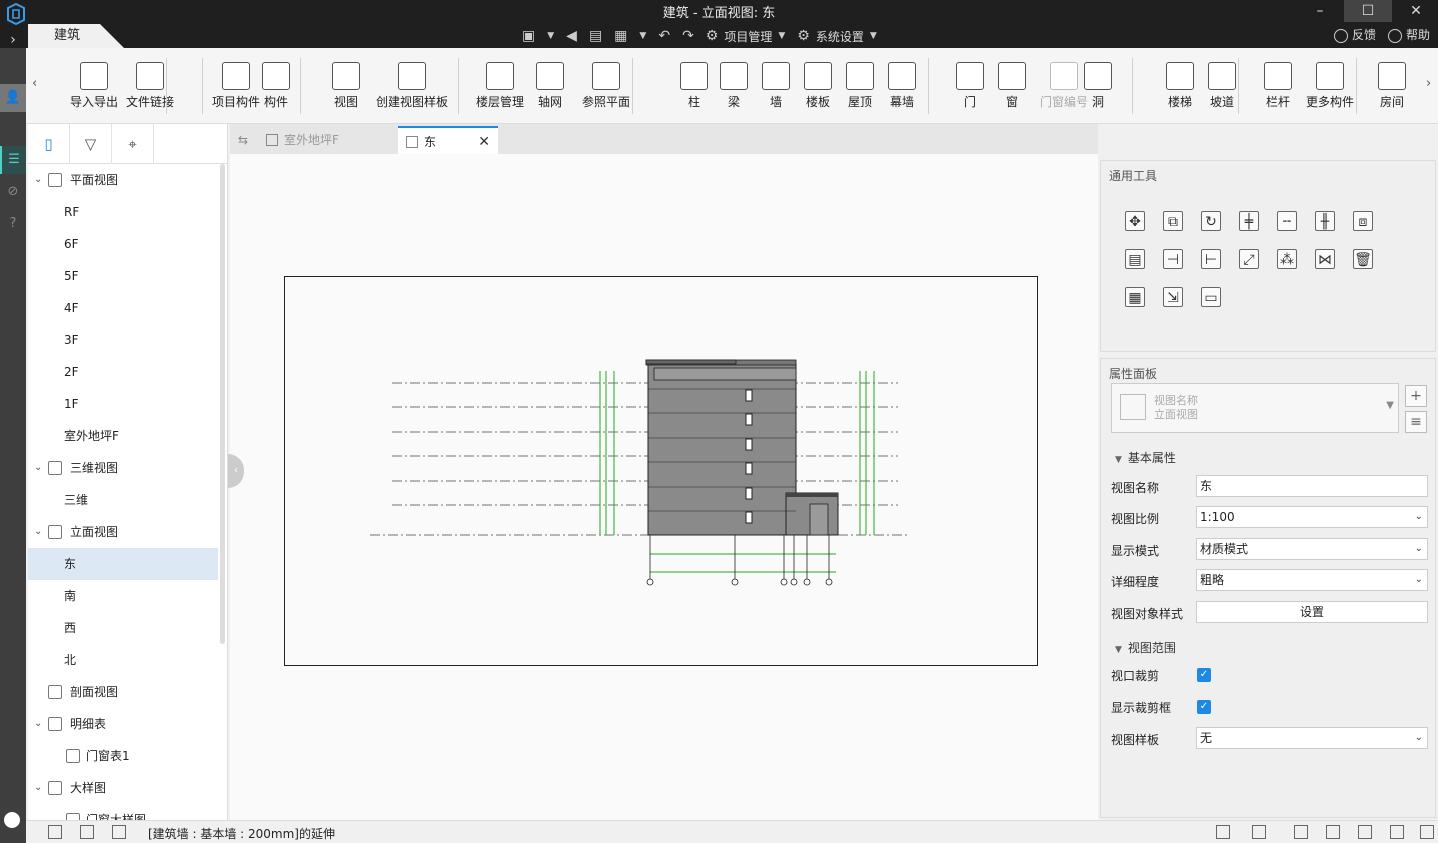 The height and width of the screenshot is (843, 1438). What do you see at coordinates (776, 86) in the screenshot?
I see `ribbon-wall-button: 墙` at bounding box center [776, 86].